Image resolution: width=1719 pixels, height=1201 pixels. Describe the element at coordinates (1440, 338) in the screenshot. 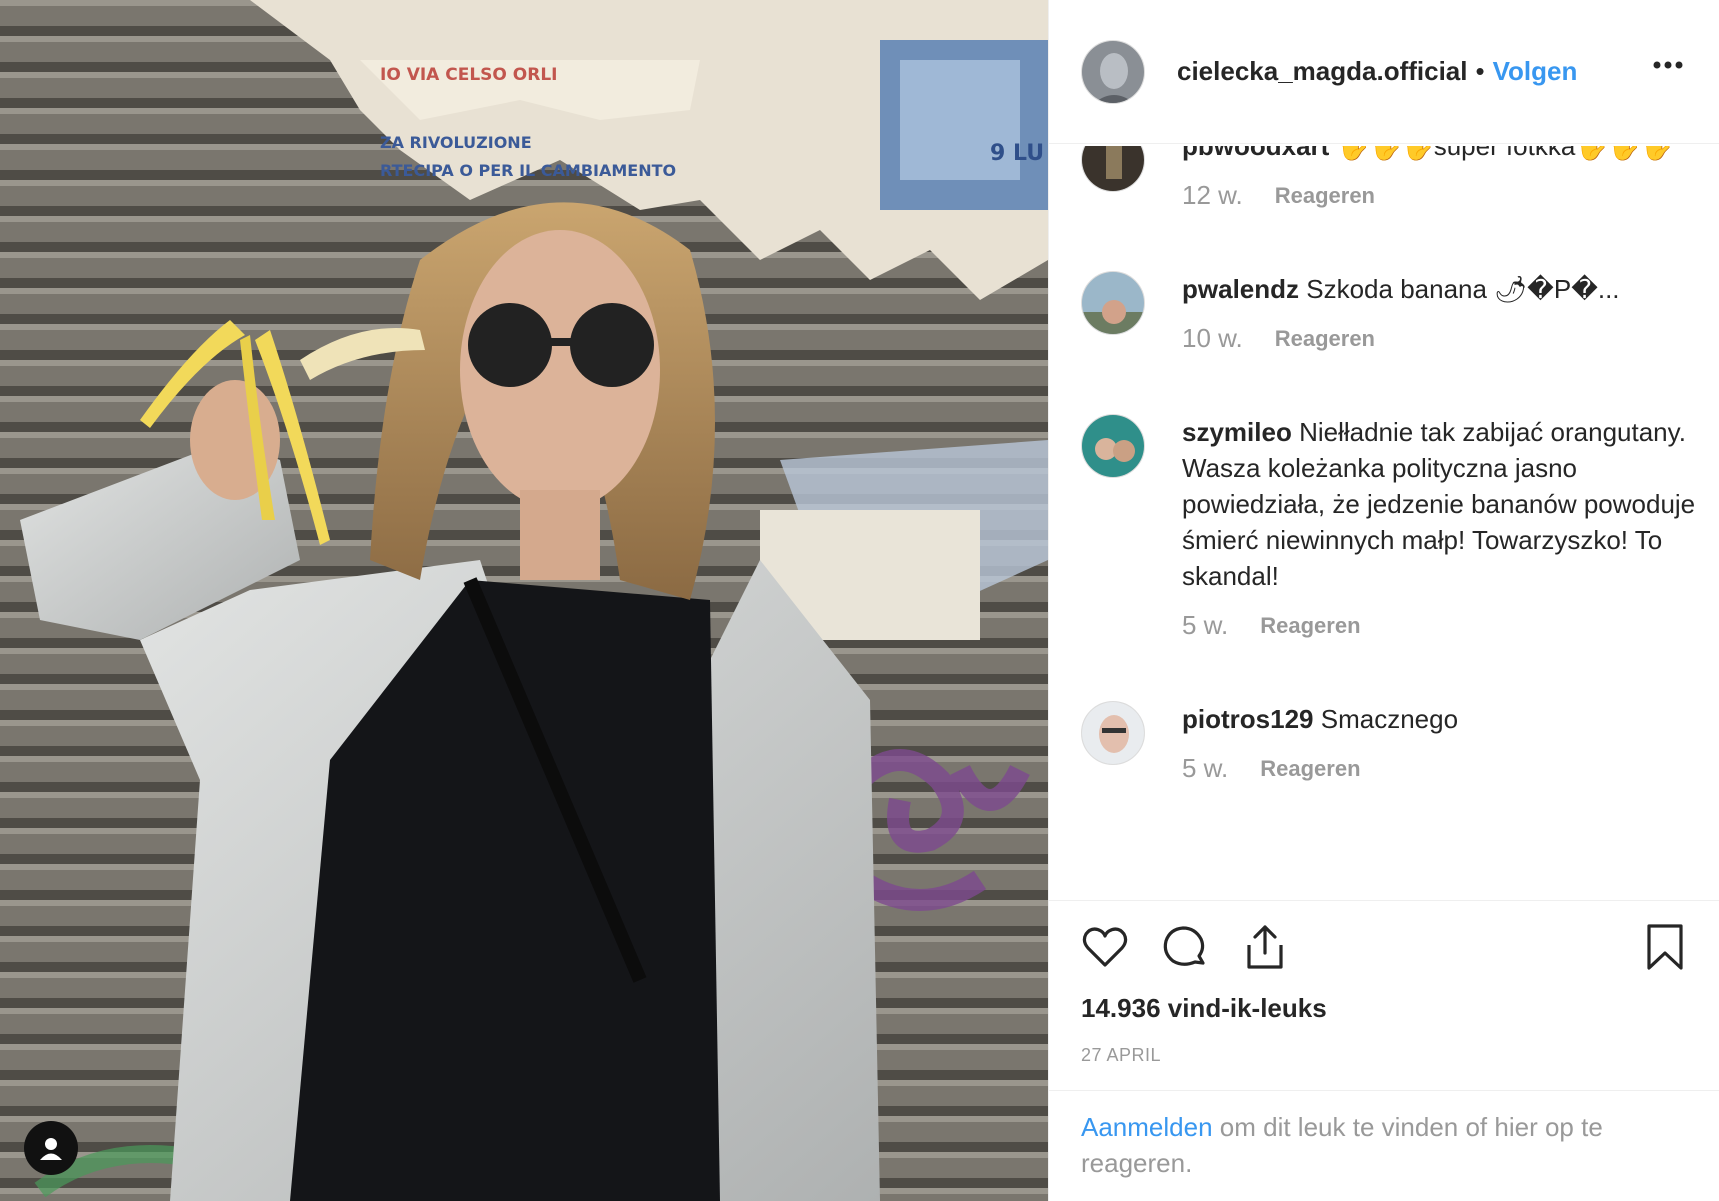

I see `comment-meta: 10 w. Reageren` at that location.